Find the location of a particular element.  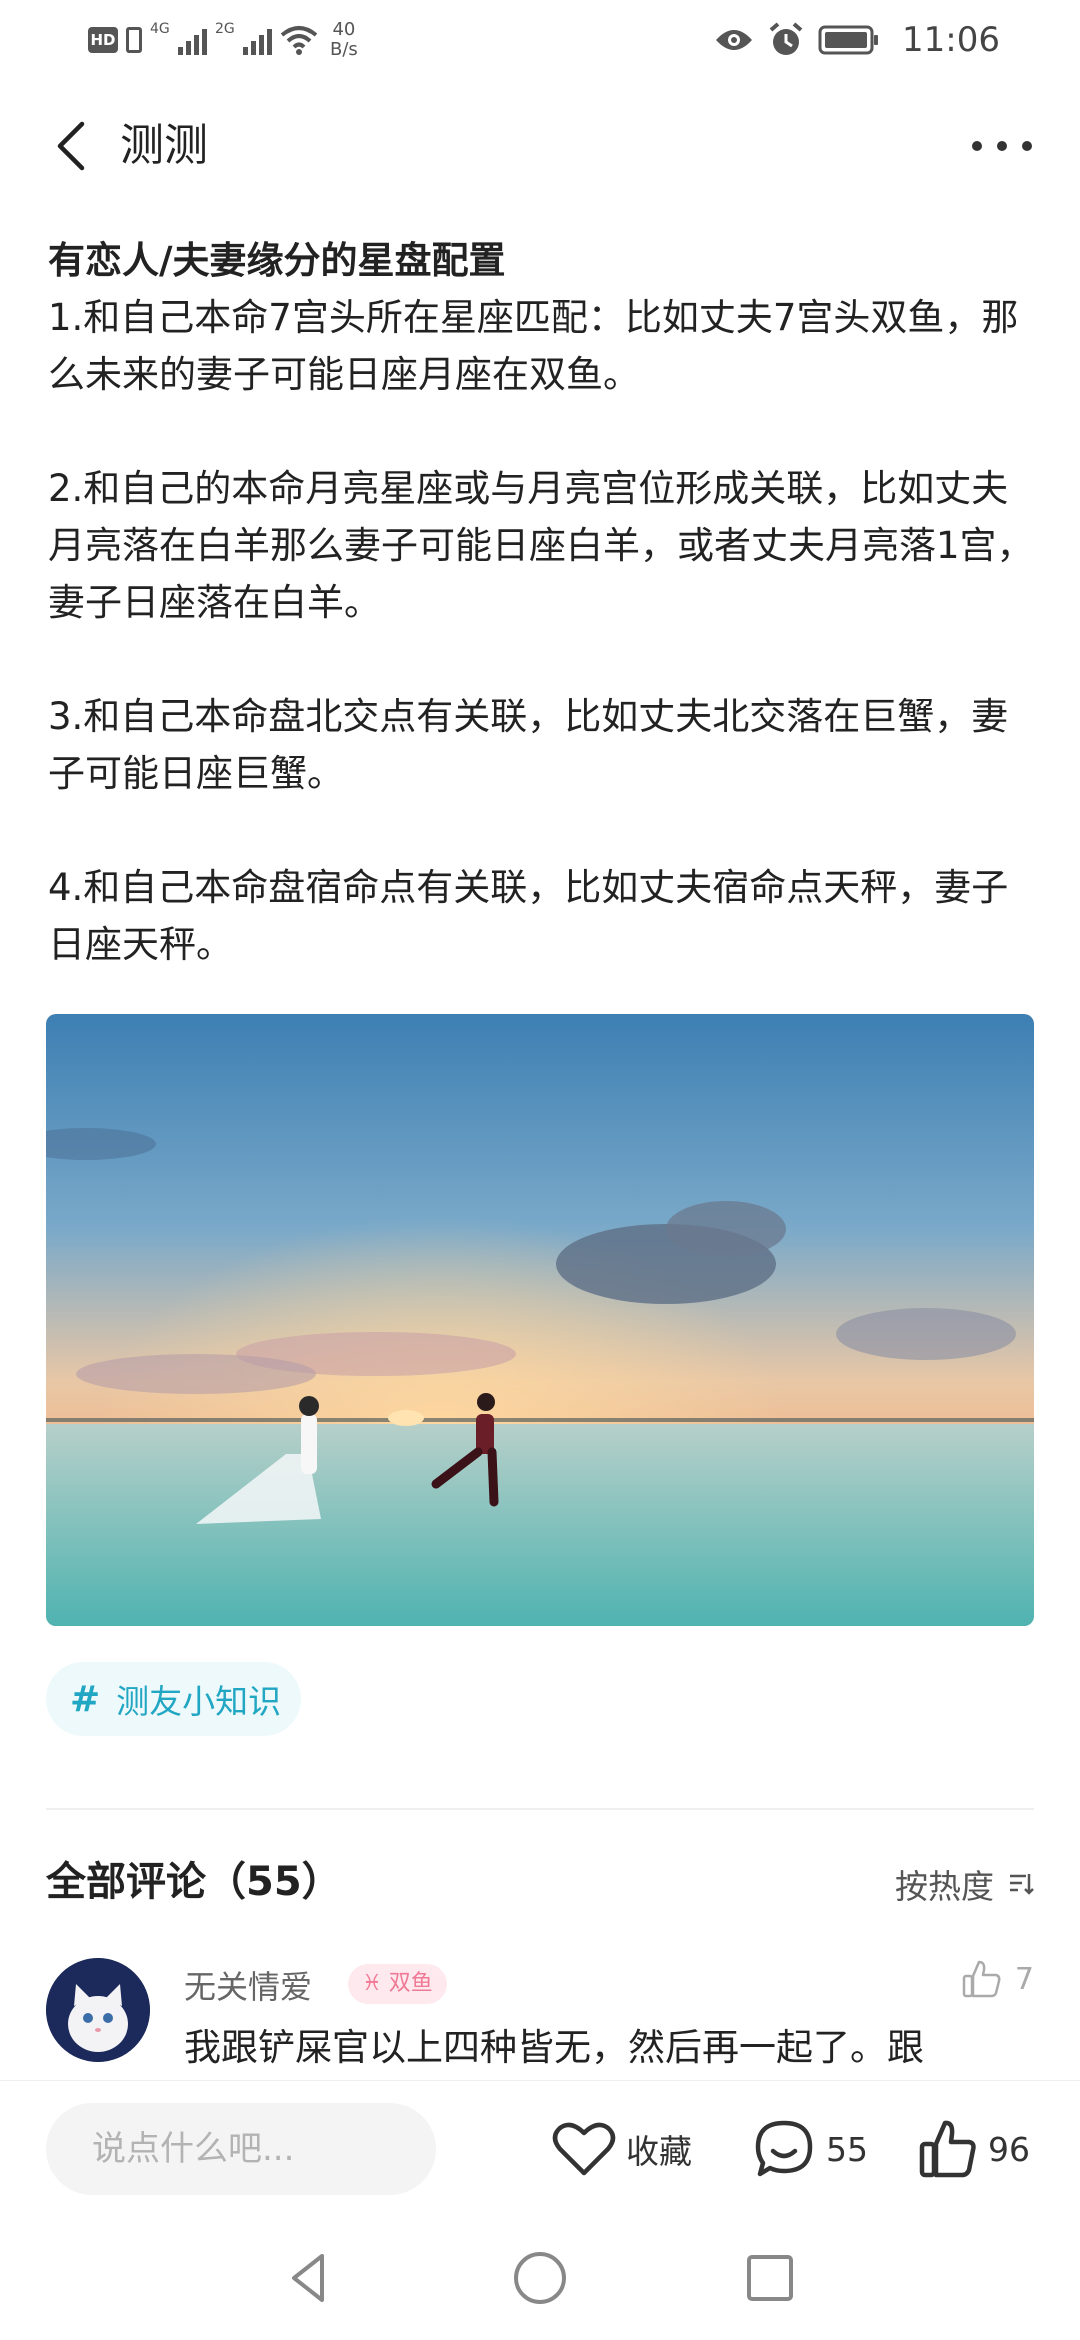

comment-username: 无关情爱 is located at coordinates (248, 1985).